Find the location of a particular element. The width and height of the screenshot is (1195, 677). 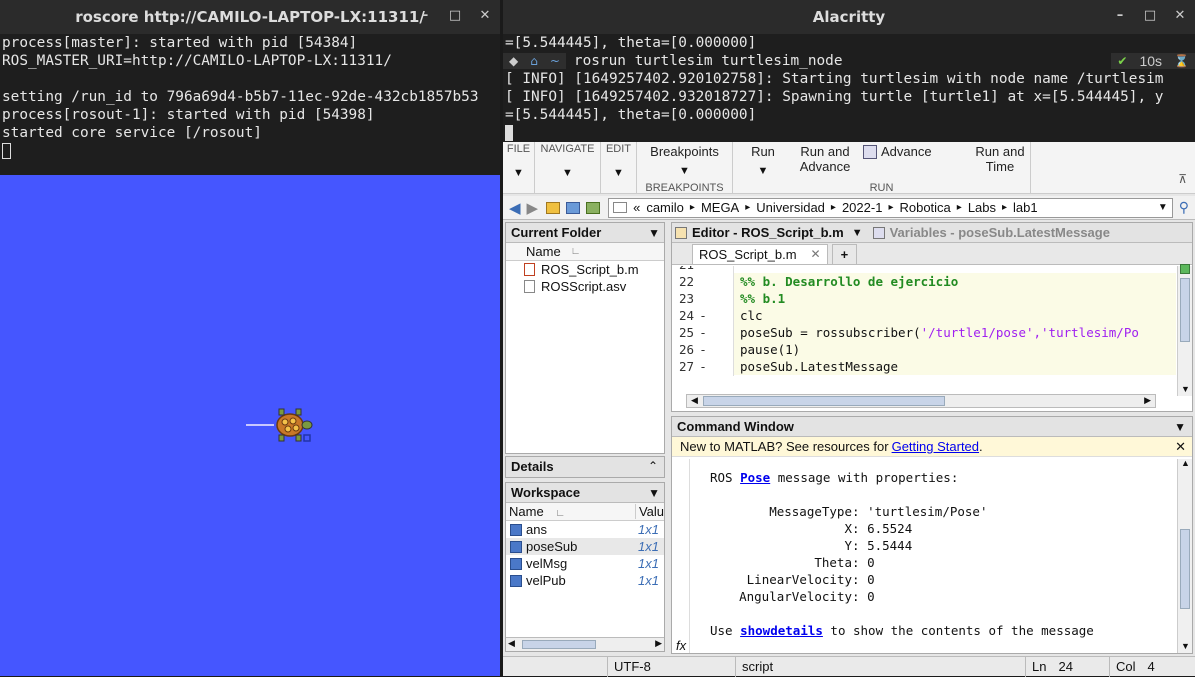

code-analyzer-status-icon is located at coordinates (1185, 269).